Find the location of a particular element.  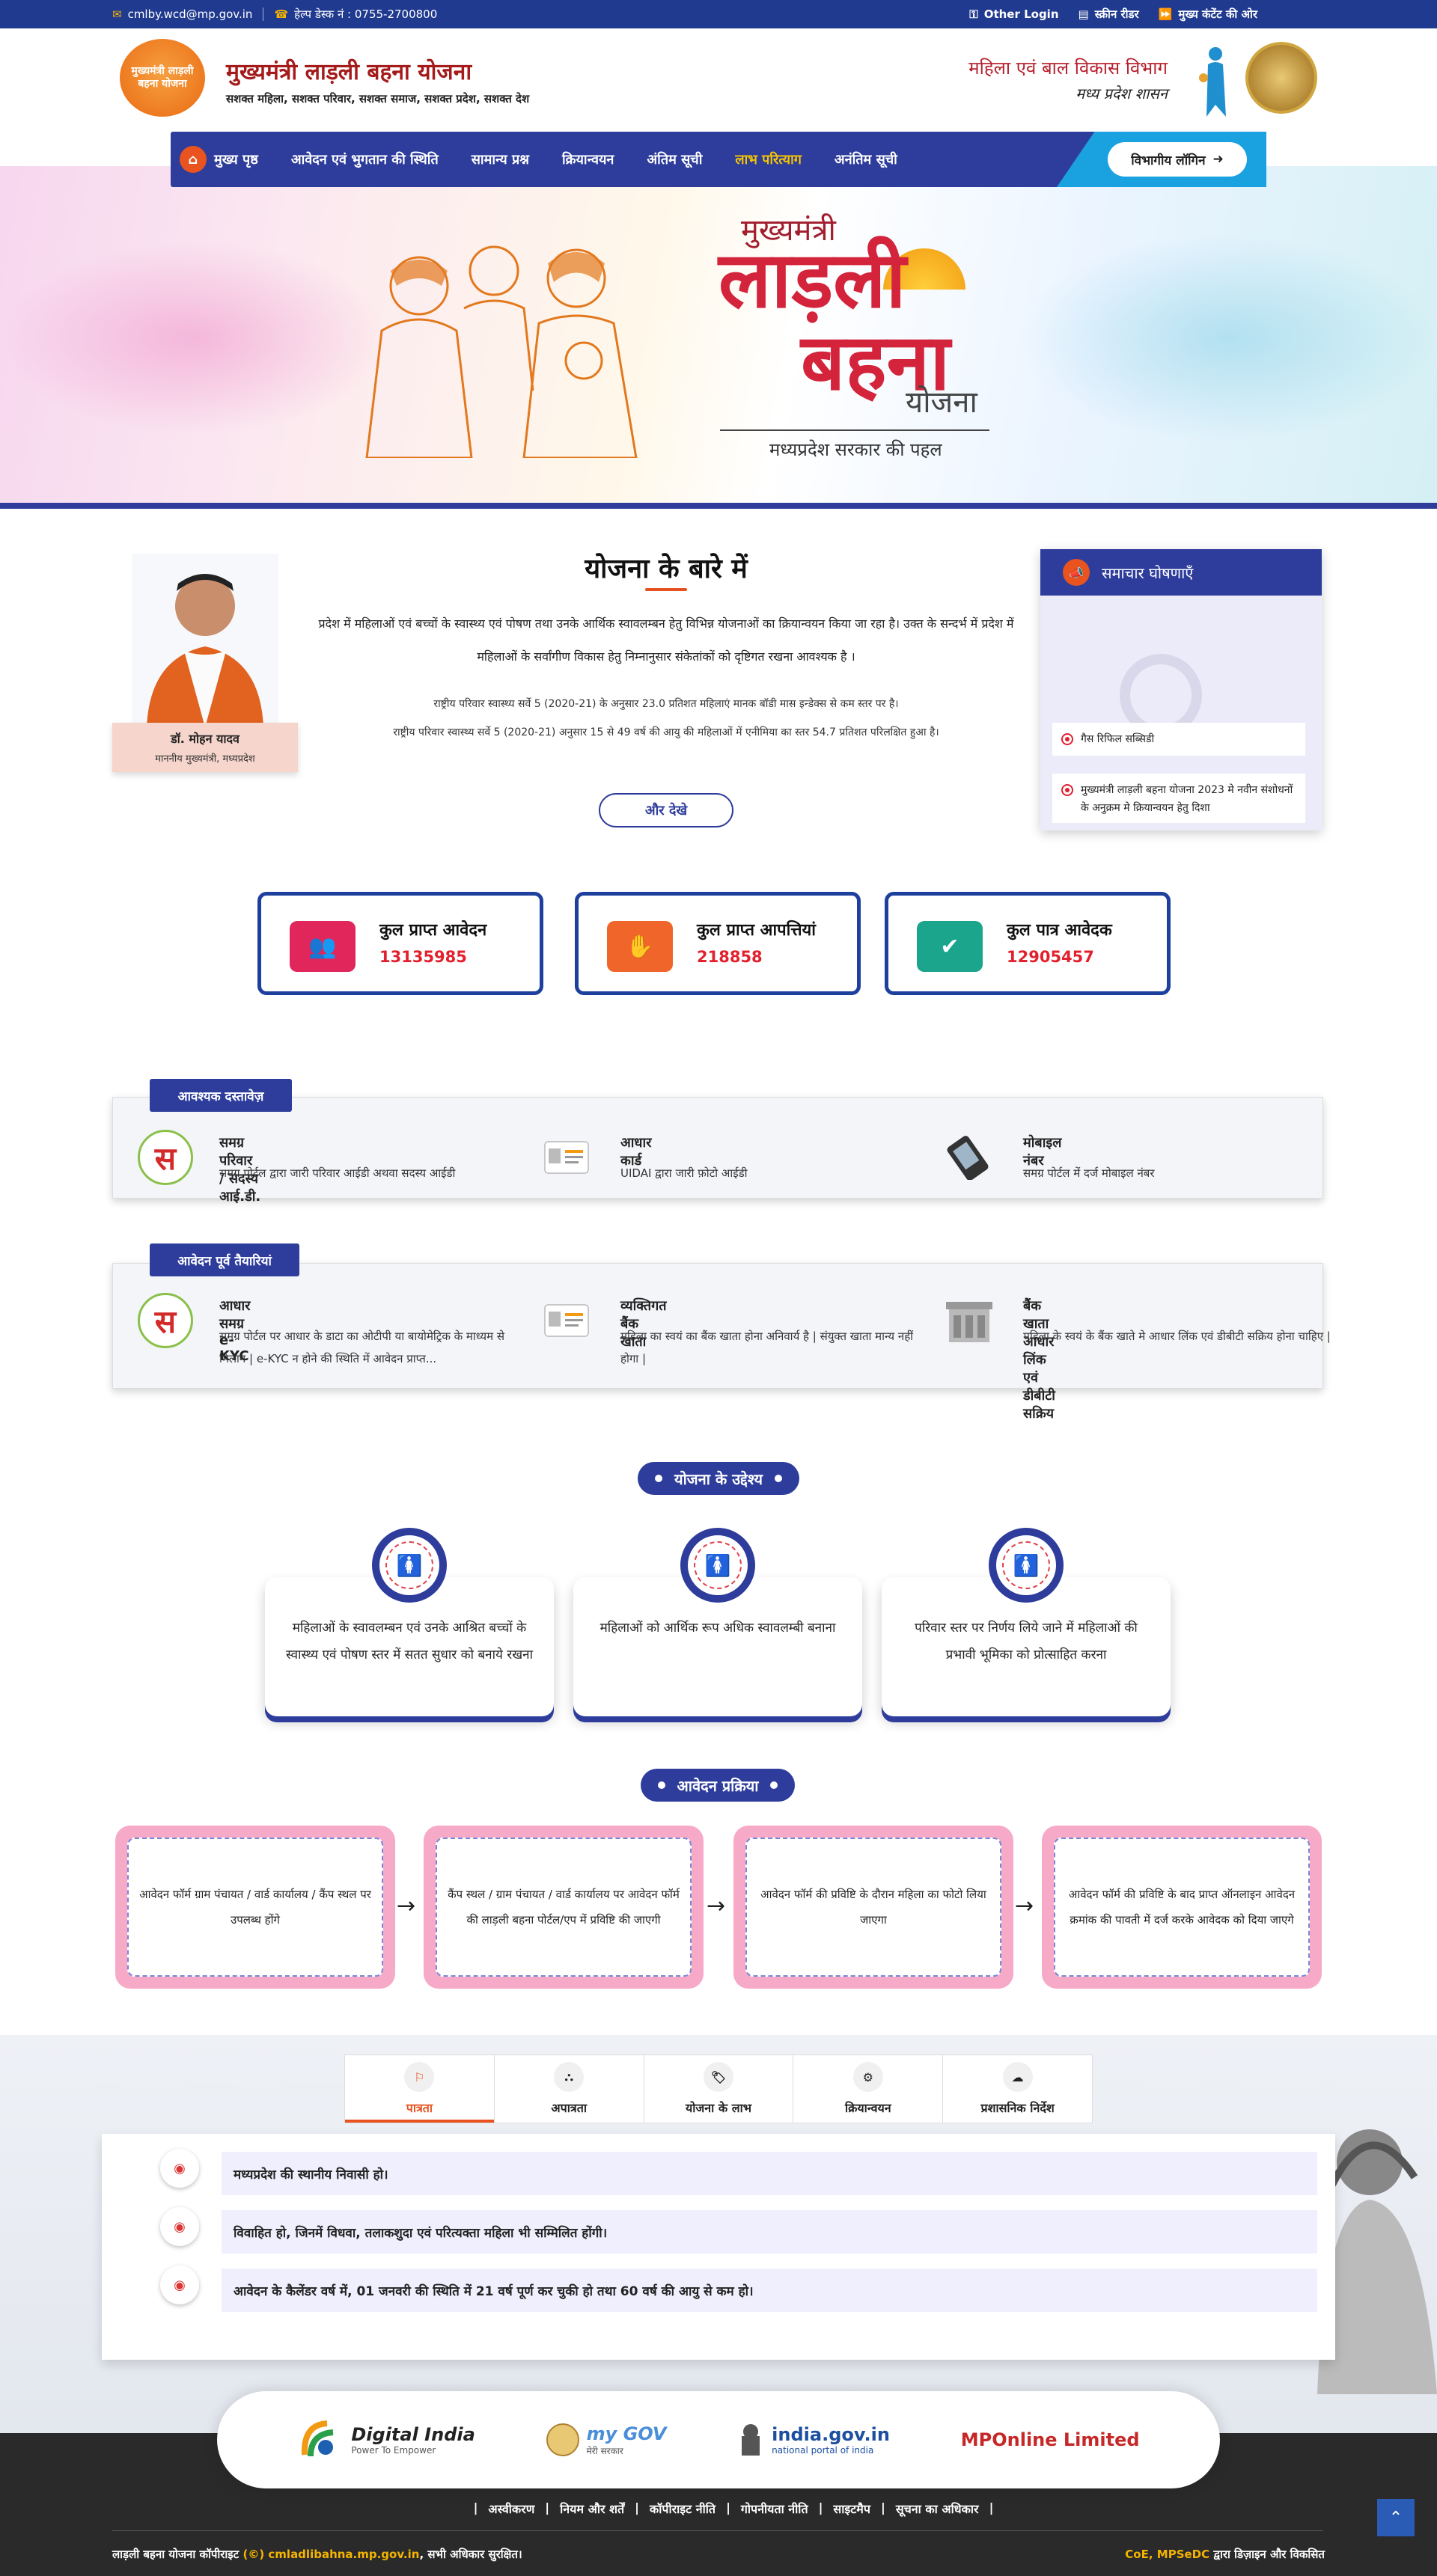

mygov-logo: my GOV मेरी सरकार is located at coordinates (606, 2440).